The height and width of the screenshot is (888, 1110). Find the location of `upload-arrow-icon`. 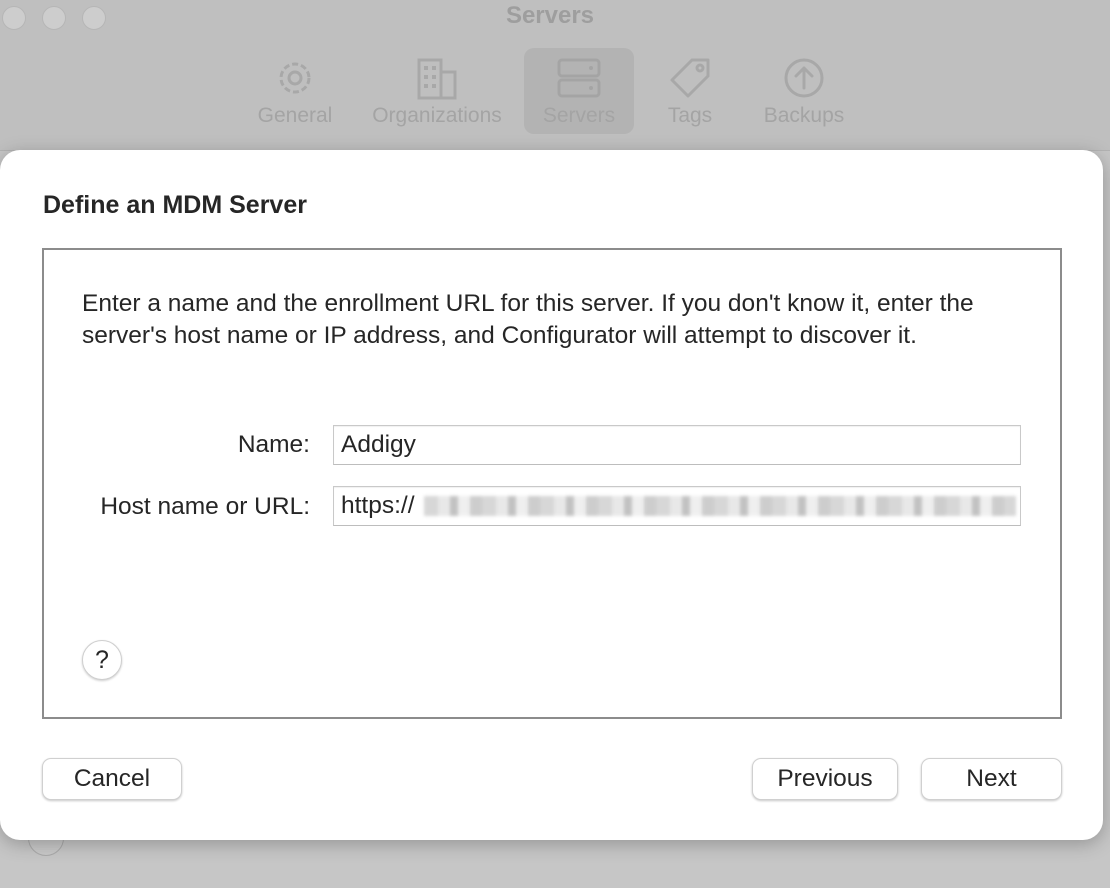

upload-arrow-icon is located at coordinates (804, 78).